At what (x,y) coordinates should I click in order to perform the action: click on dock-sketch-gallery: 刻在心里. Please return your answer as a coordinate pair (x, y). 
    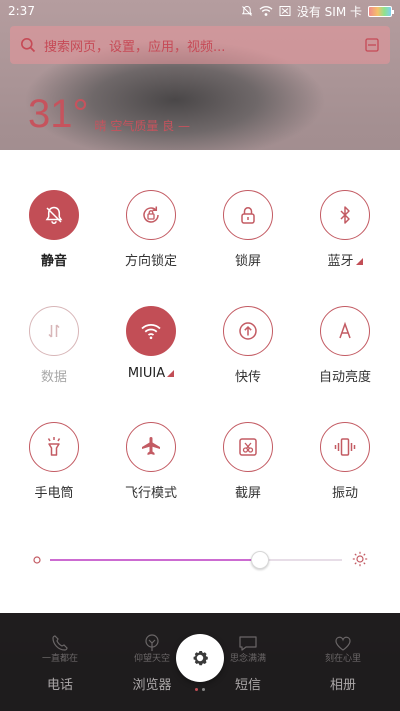
    Looking at the image, I should click on (342, 659).